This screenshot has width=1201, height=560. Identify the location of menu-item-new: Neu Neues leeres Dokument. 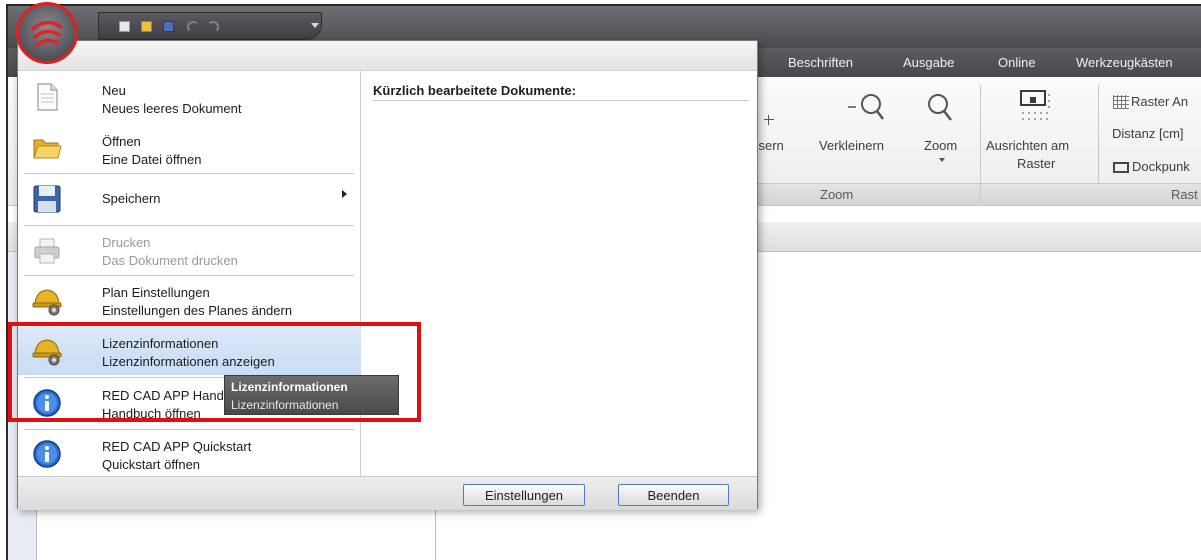
(189, 97).